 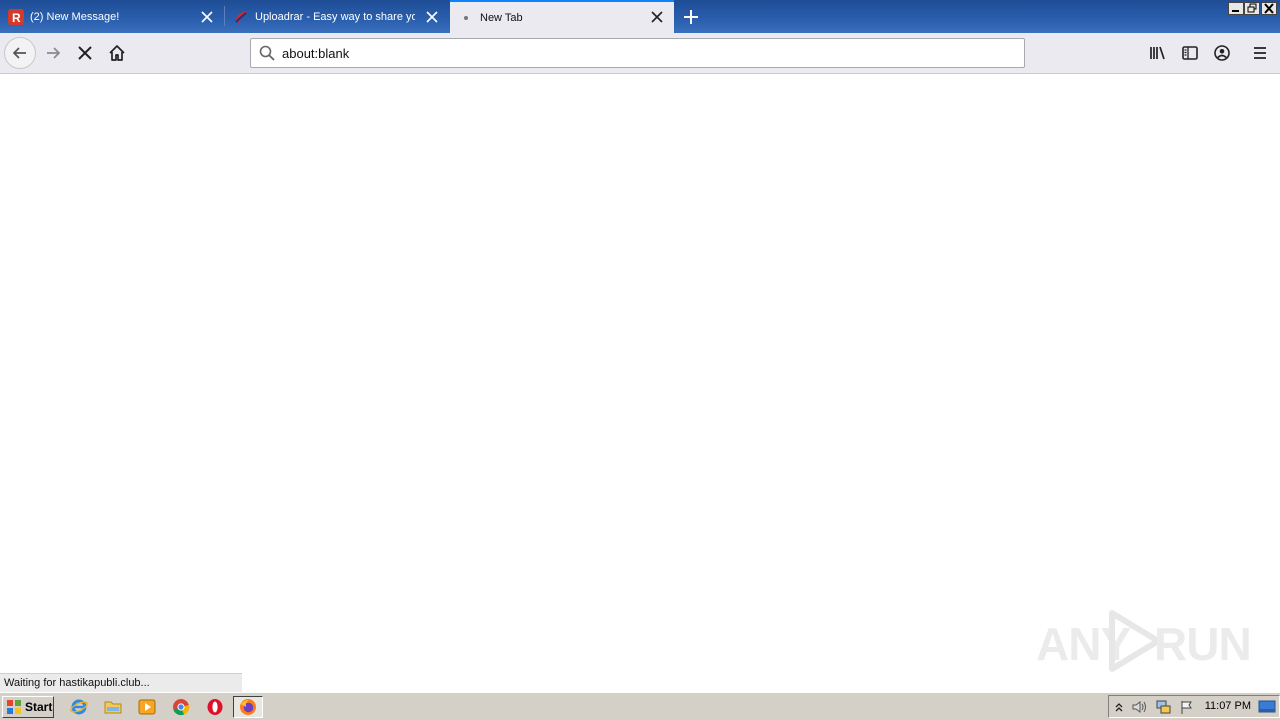 I want to click on library-icon, so click(x=1157, y=53).